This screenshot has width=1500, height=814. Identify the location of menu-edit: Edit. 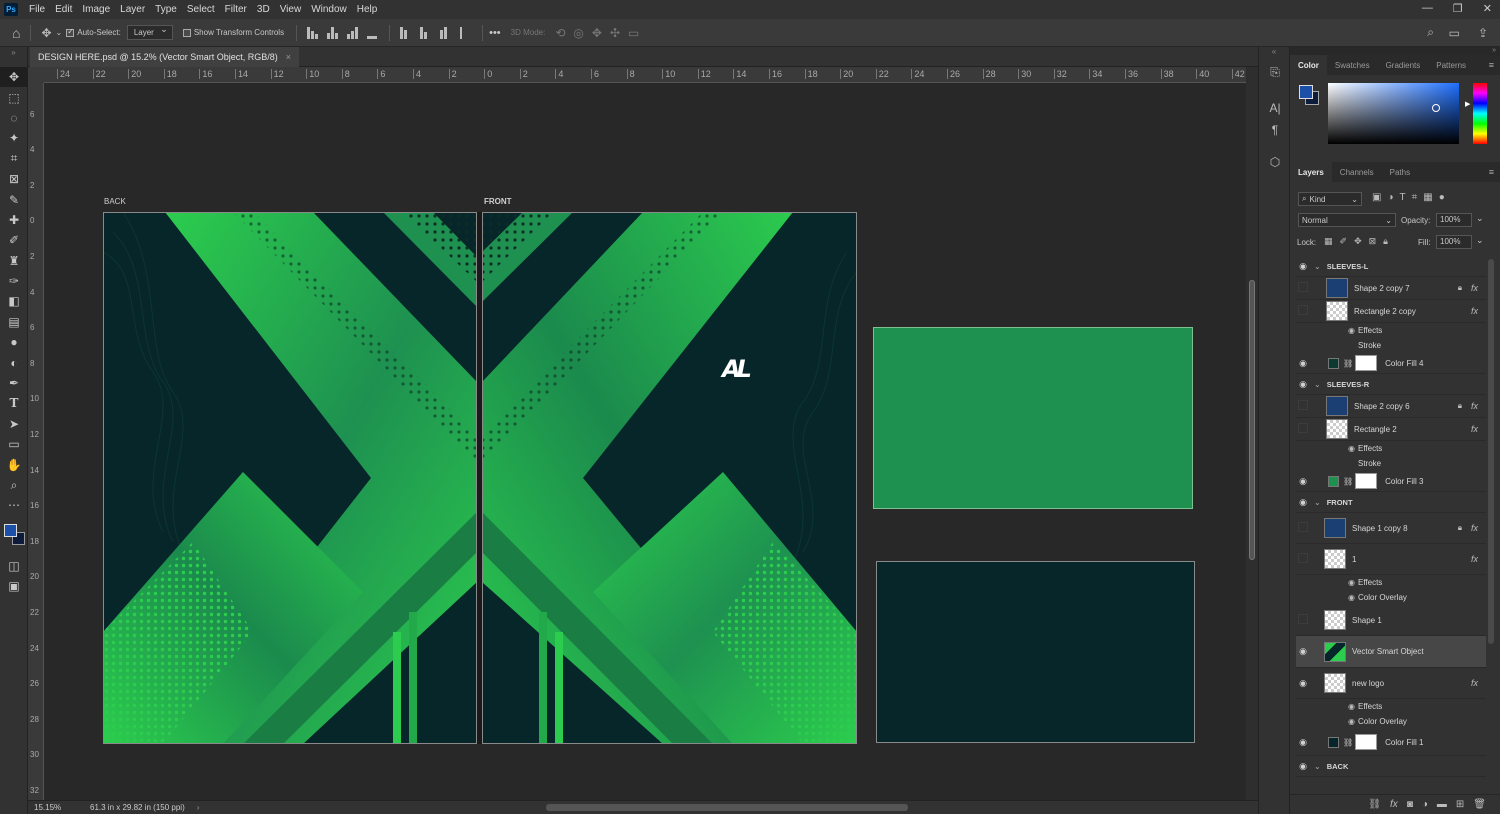
(63, 9).